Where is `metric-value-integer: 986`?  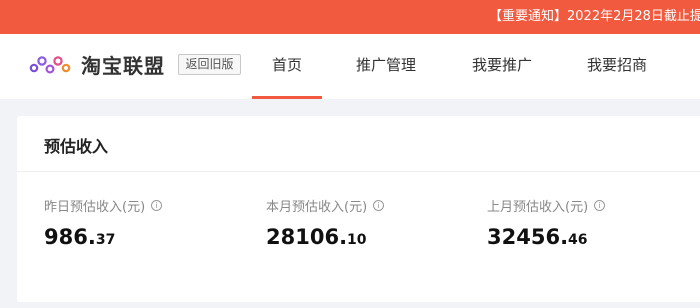
metric-value-integer: 986 is located at coordinates (66, 237).